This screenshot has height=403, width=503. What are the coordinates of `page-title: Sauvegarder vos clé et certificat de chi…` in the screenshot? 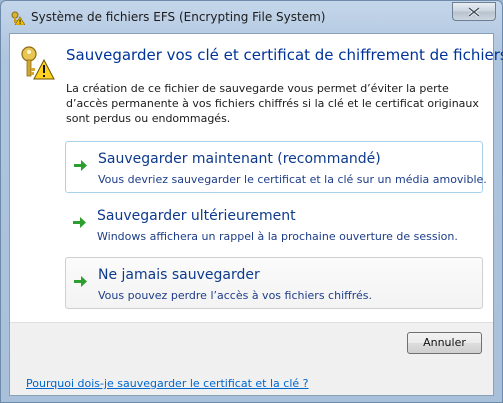 It's located at (284, 55).